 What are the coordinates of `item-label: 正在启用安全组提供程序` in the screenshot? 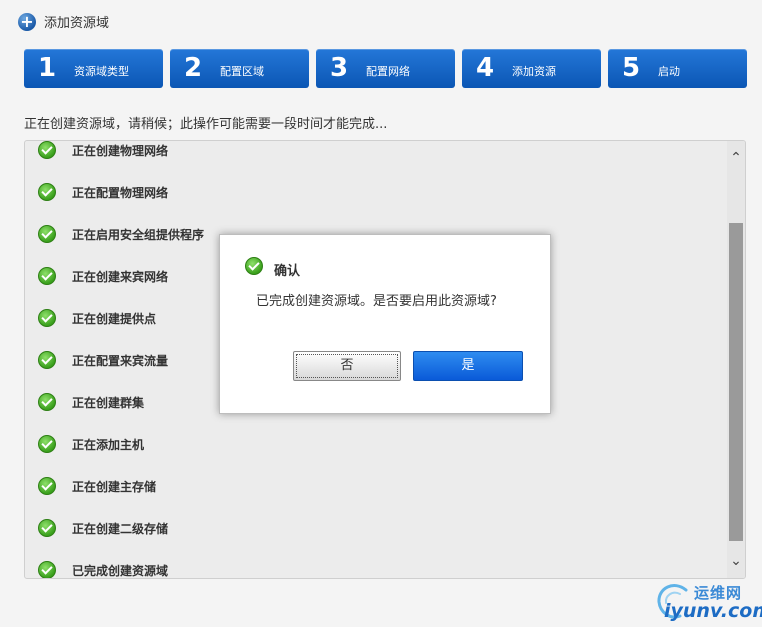 It's located at (138, 235).